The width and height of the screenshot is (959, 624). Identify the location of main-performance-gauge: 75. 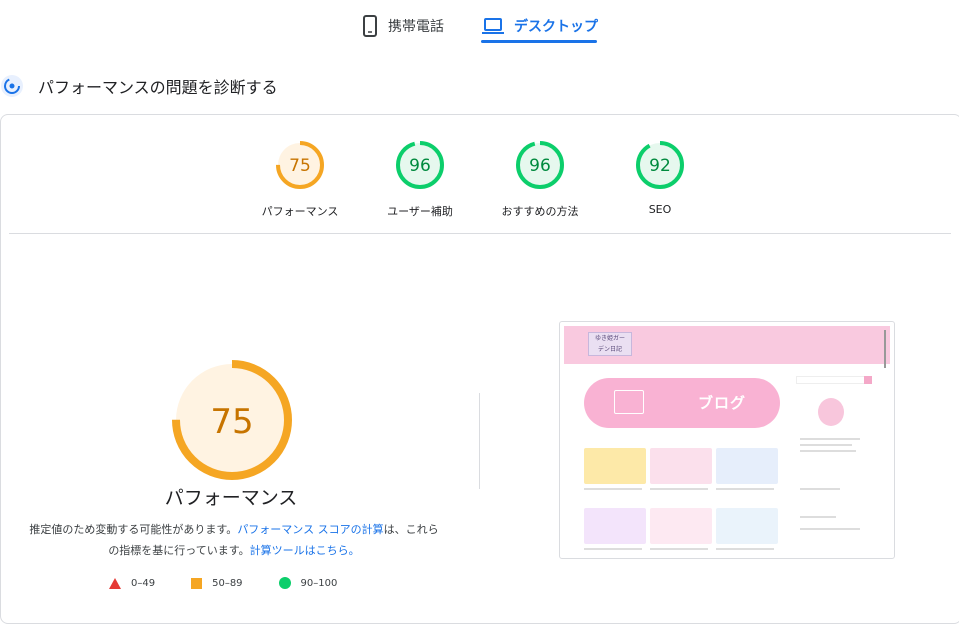
(232, 420).